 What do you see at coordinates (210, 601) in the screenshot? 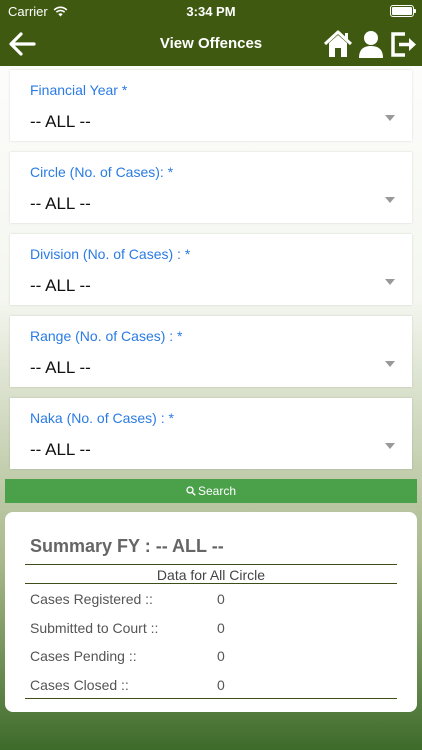
I see `summary-row-registered: Cases Registered :: 0` at bounding box center [210, 601].